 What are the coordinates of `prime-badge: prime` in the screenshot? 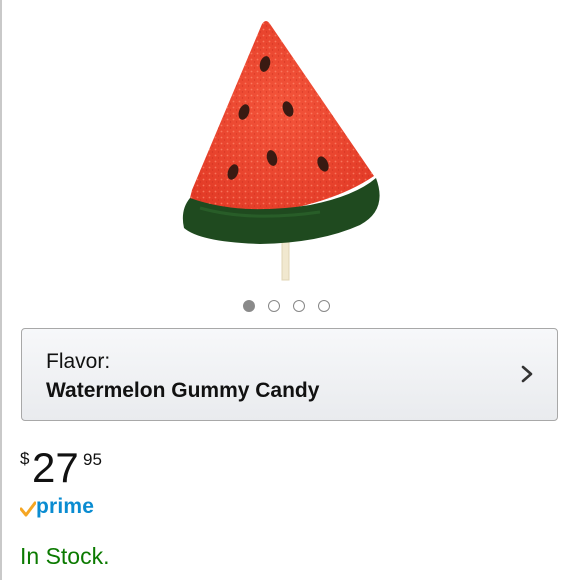 It's located at (57, 506).